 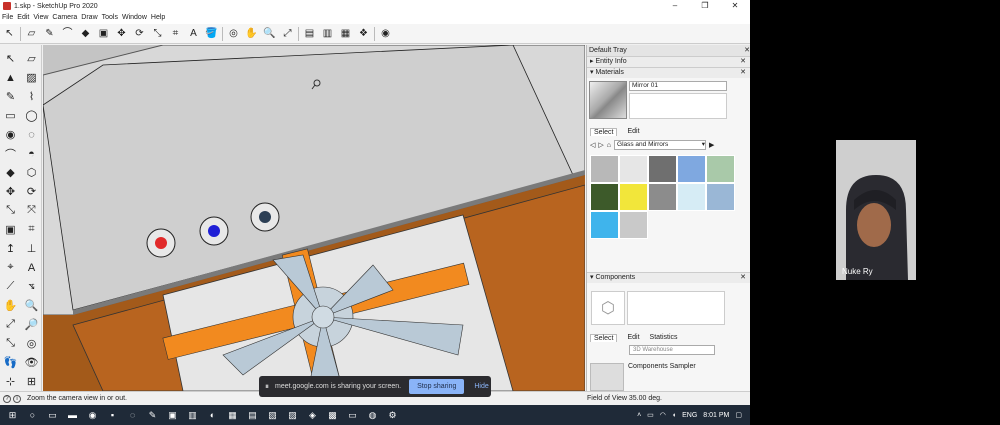 What do you see at coordinates (31, 58) in the screenshot?
I see `tool-icon: ▱` at bounding box center [31, 58].